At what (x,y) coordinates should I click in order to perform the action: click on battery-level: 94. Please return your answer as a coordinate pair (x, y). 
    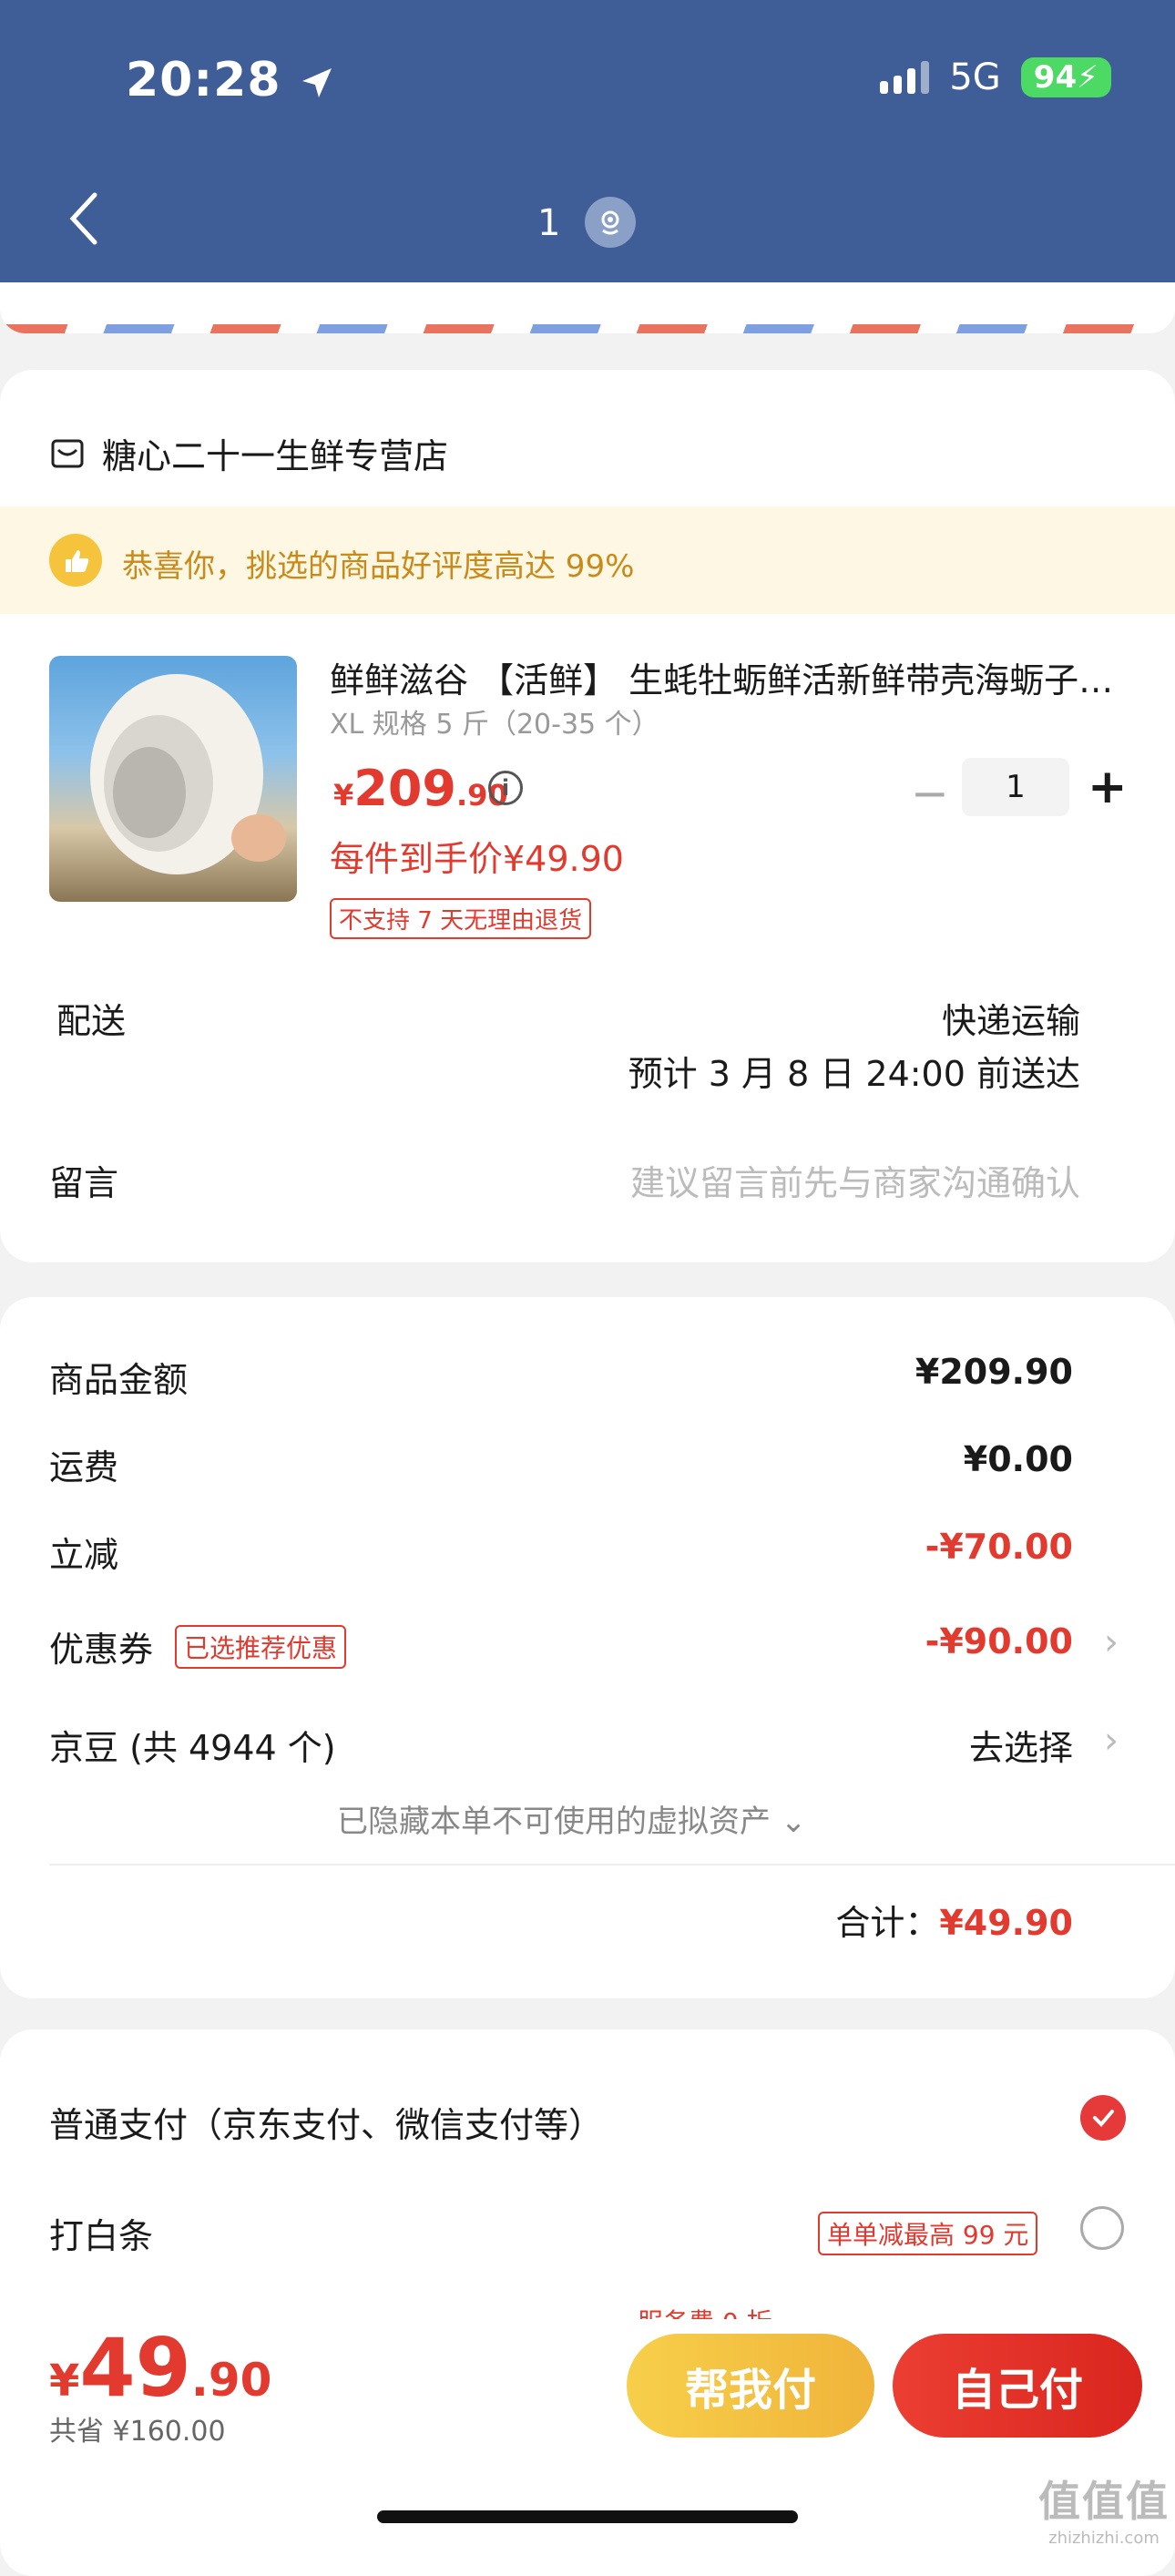
    Looking at the image, I should click on (1055, 77).